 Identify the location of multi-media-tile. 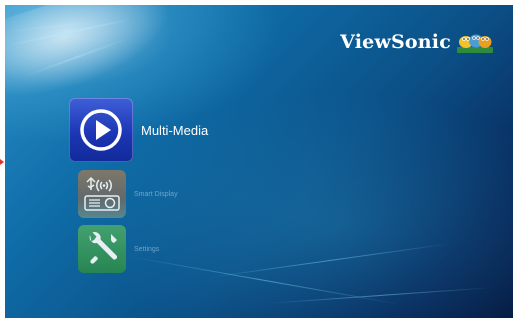
(101, 130).